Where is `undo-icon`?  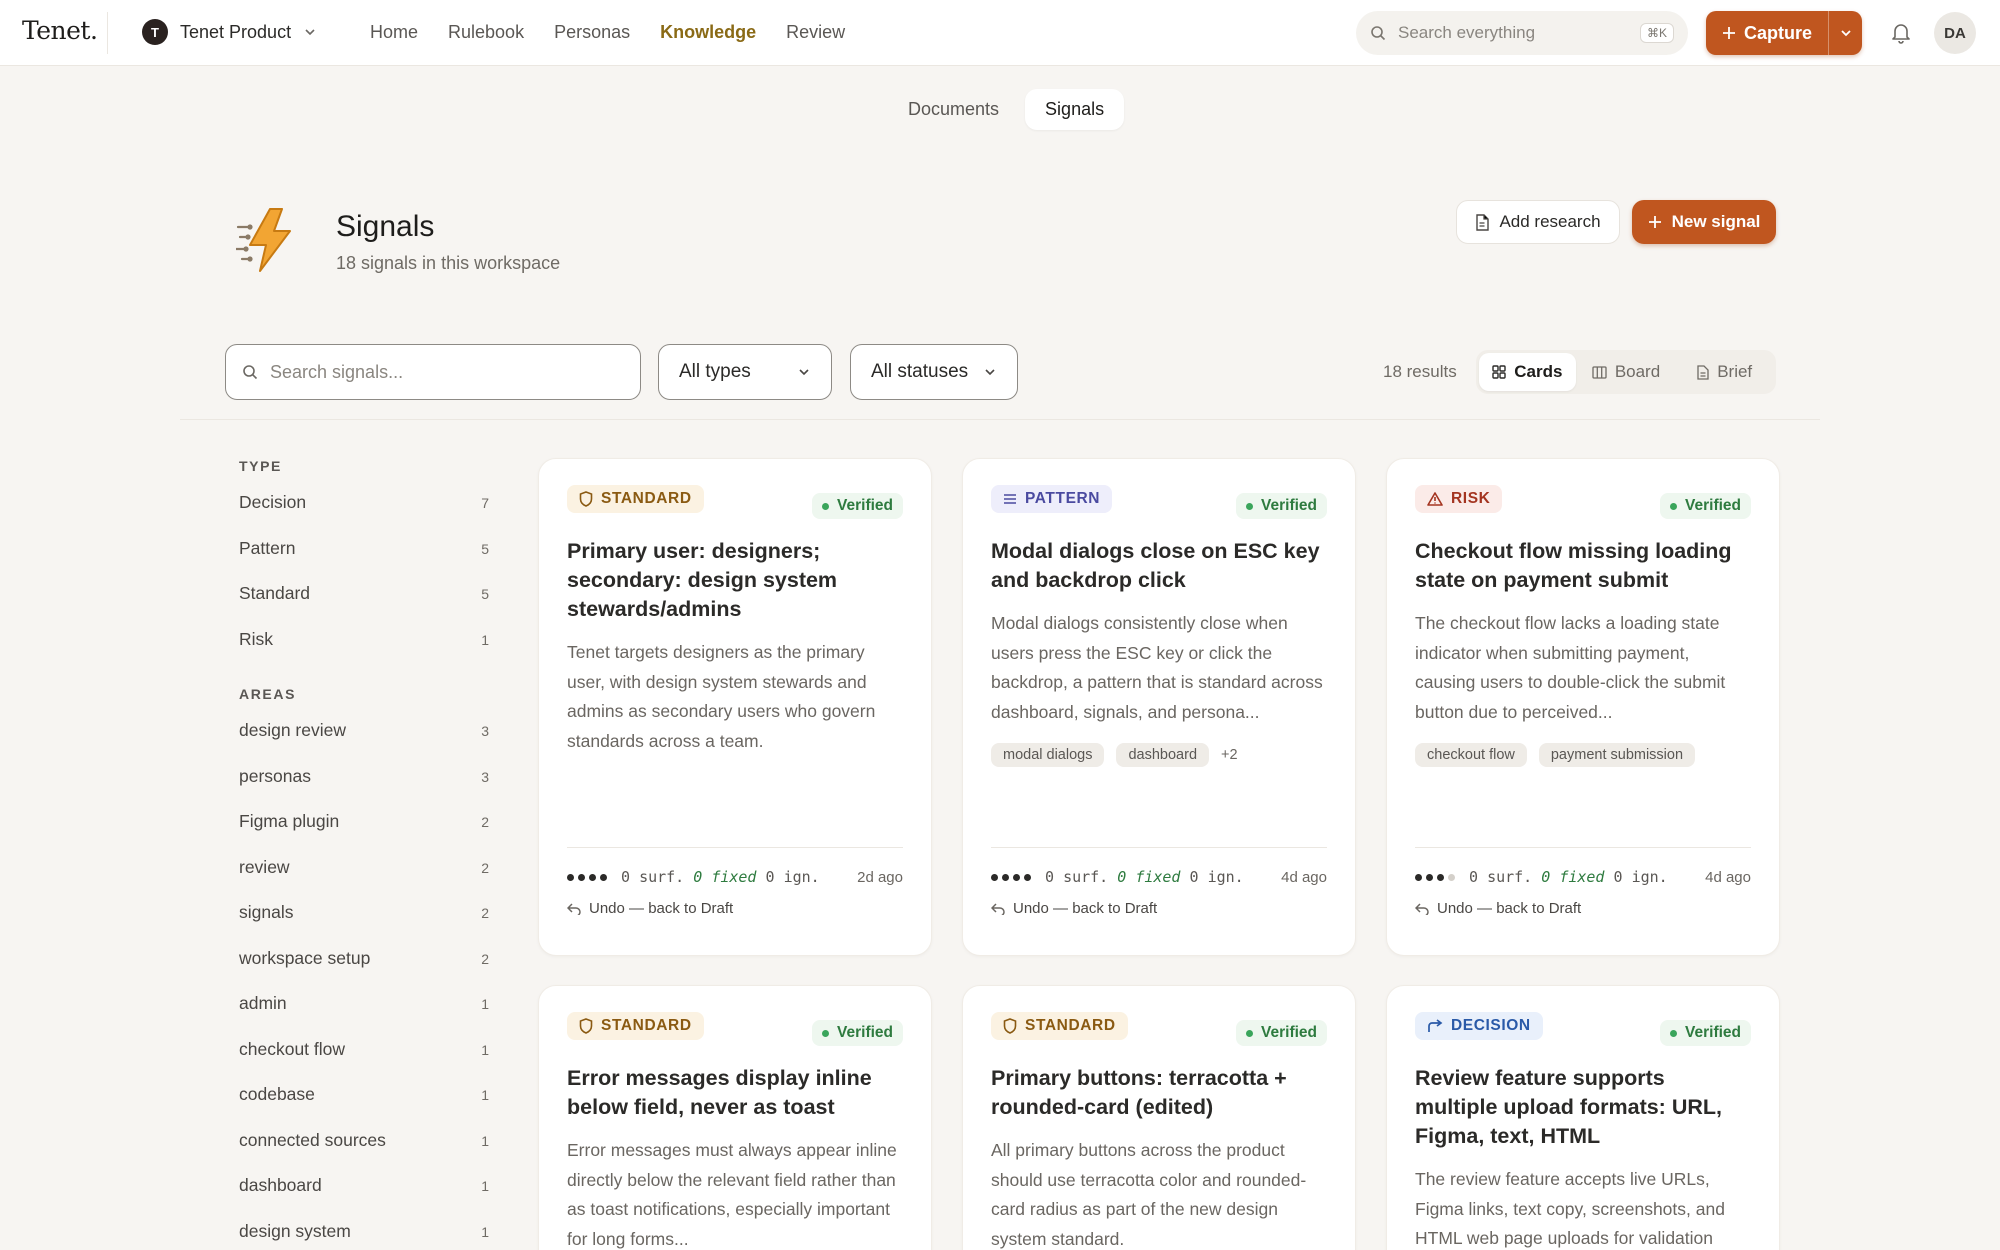
undo-icon is located at coordinates (1422, 908).